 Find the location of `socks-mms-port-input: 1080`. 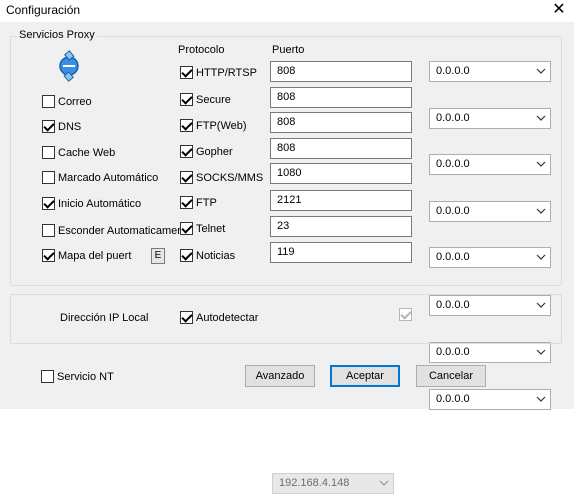

socks-mms-port-input: 1080 is located at coordinates (341, 173).